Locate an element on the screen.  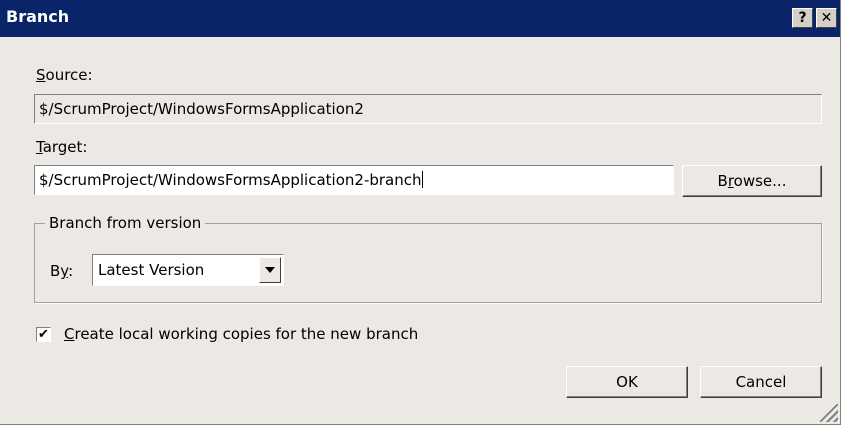
dropdown-arrow-icon is located at coordinates (270, 270).